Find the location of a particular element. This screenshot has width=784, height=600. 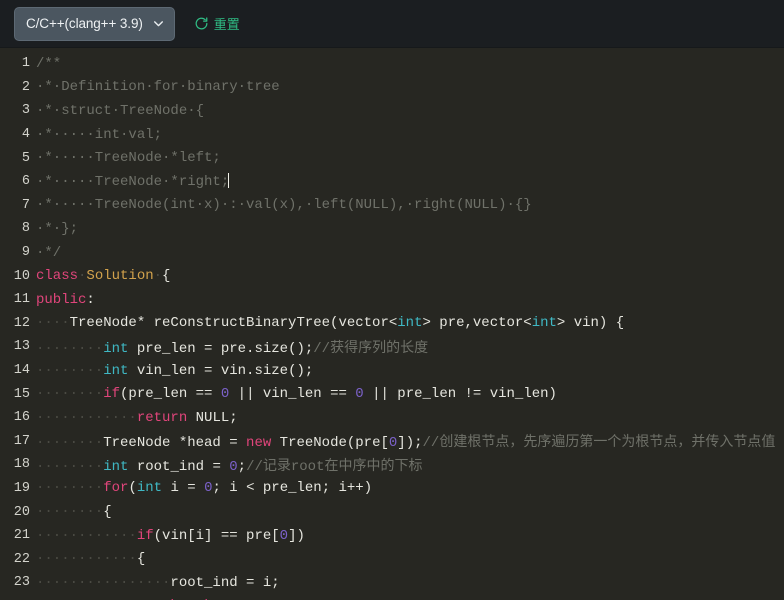

code-token-plain: TreeNode* reConstructBinaryTree(vector< is located at coordinates (233, 323).